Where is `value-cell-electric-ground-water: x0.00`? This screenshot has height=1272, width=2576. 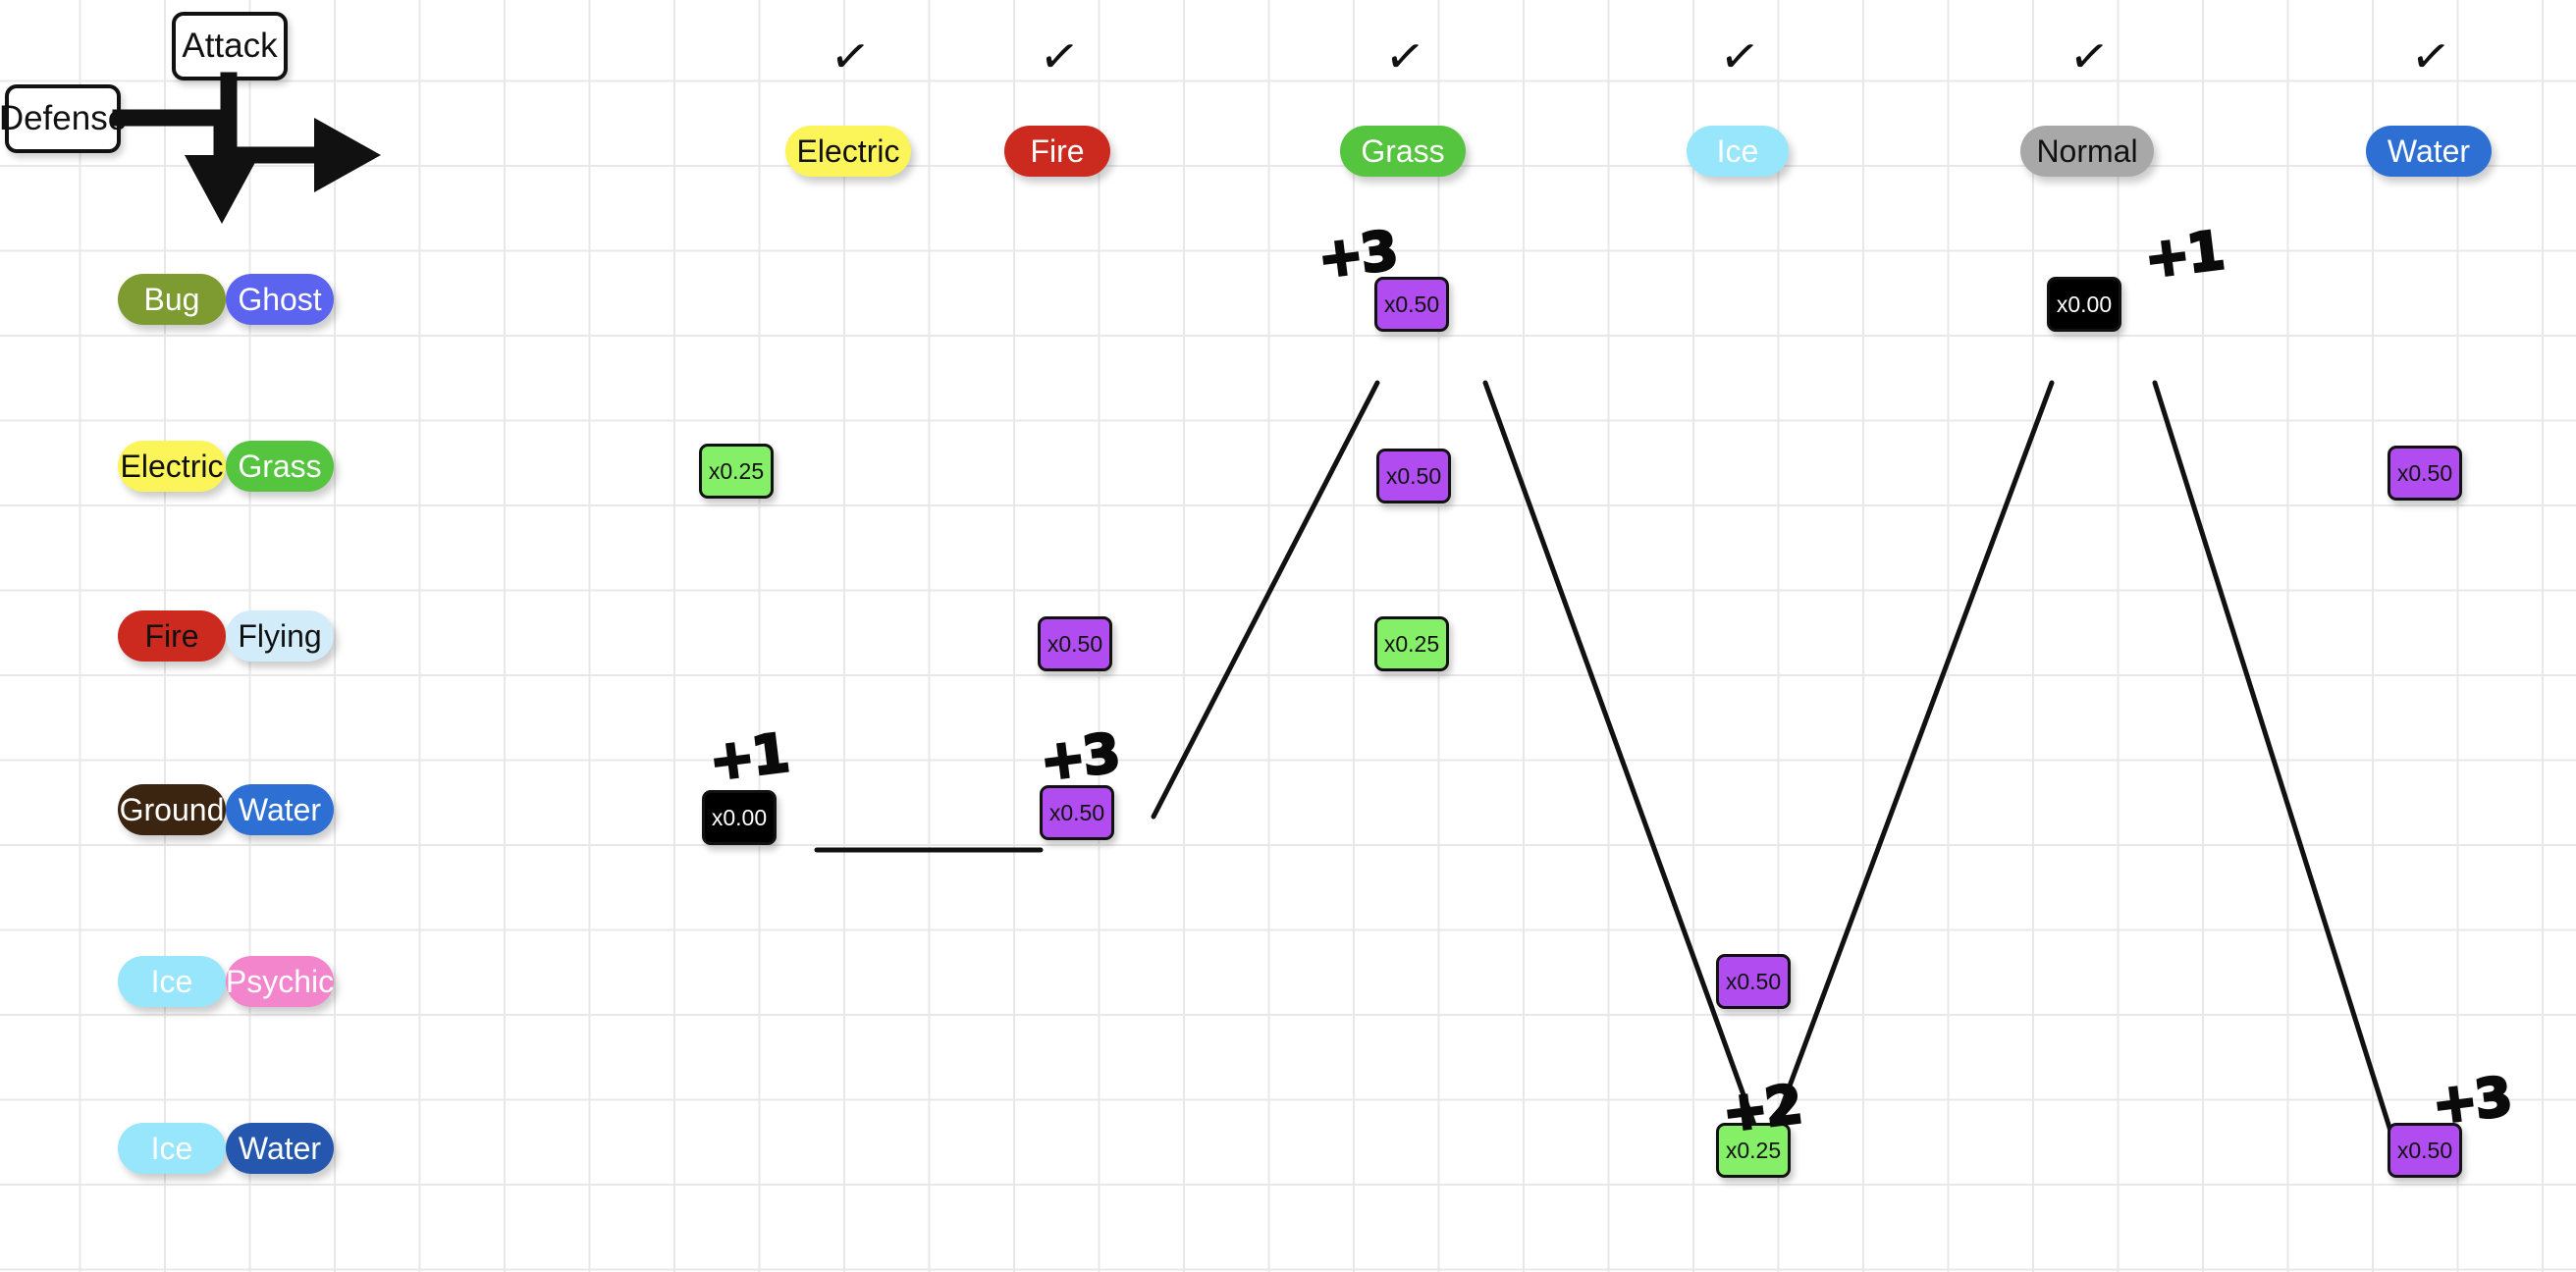 value-cell-electric-ground-water: x0.00 is located at coordinates (739, 817).